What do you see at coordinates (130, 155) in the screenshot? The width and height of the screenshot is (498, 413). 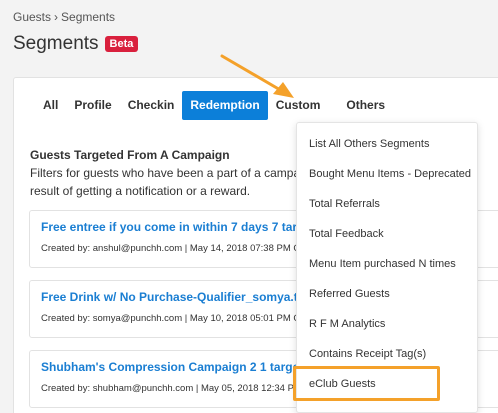 I see `section-title: Guests Targeted From A Campaign` at bounding box center [130, 155].